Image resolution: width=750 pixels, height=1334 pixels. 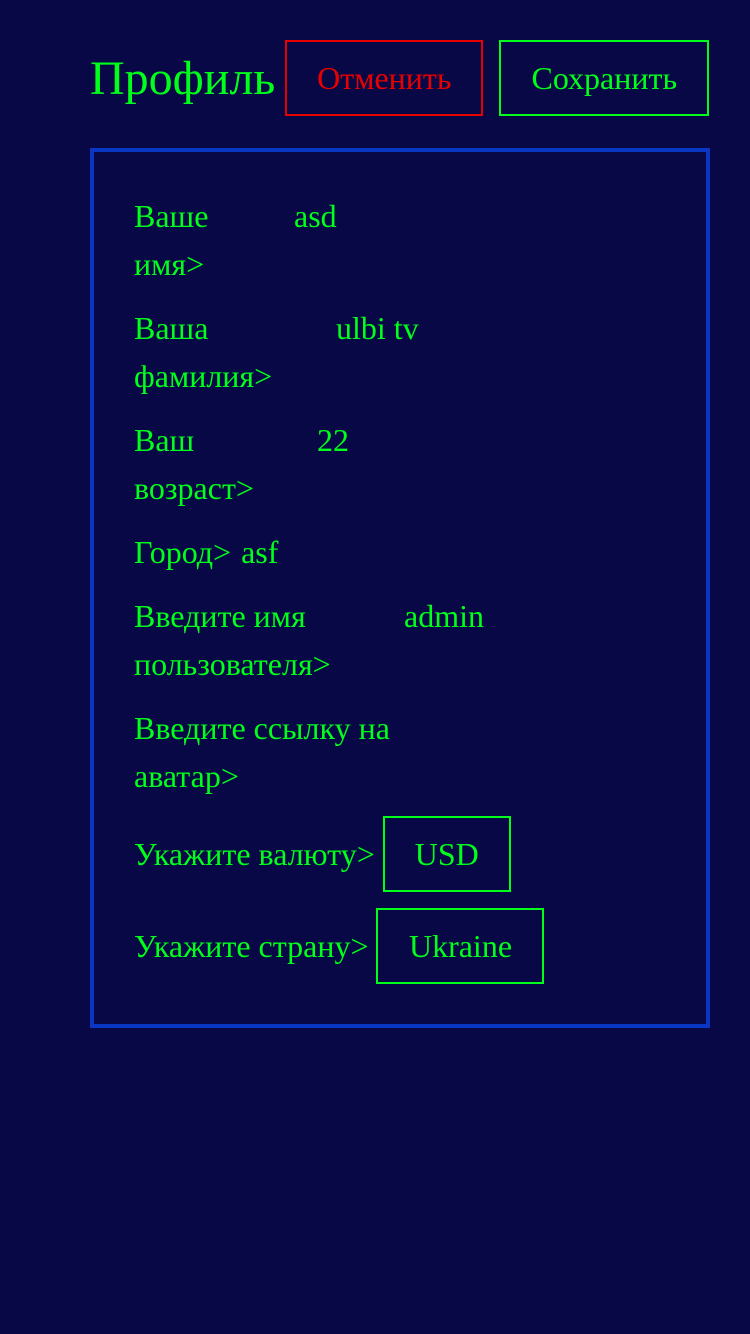 I want to click on avatar-label: Введите ссылку на аватар>, so click(x=274, y=752).